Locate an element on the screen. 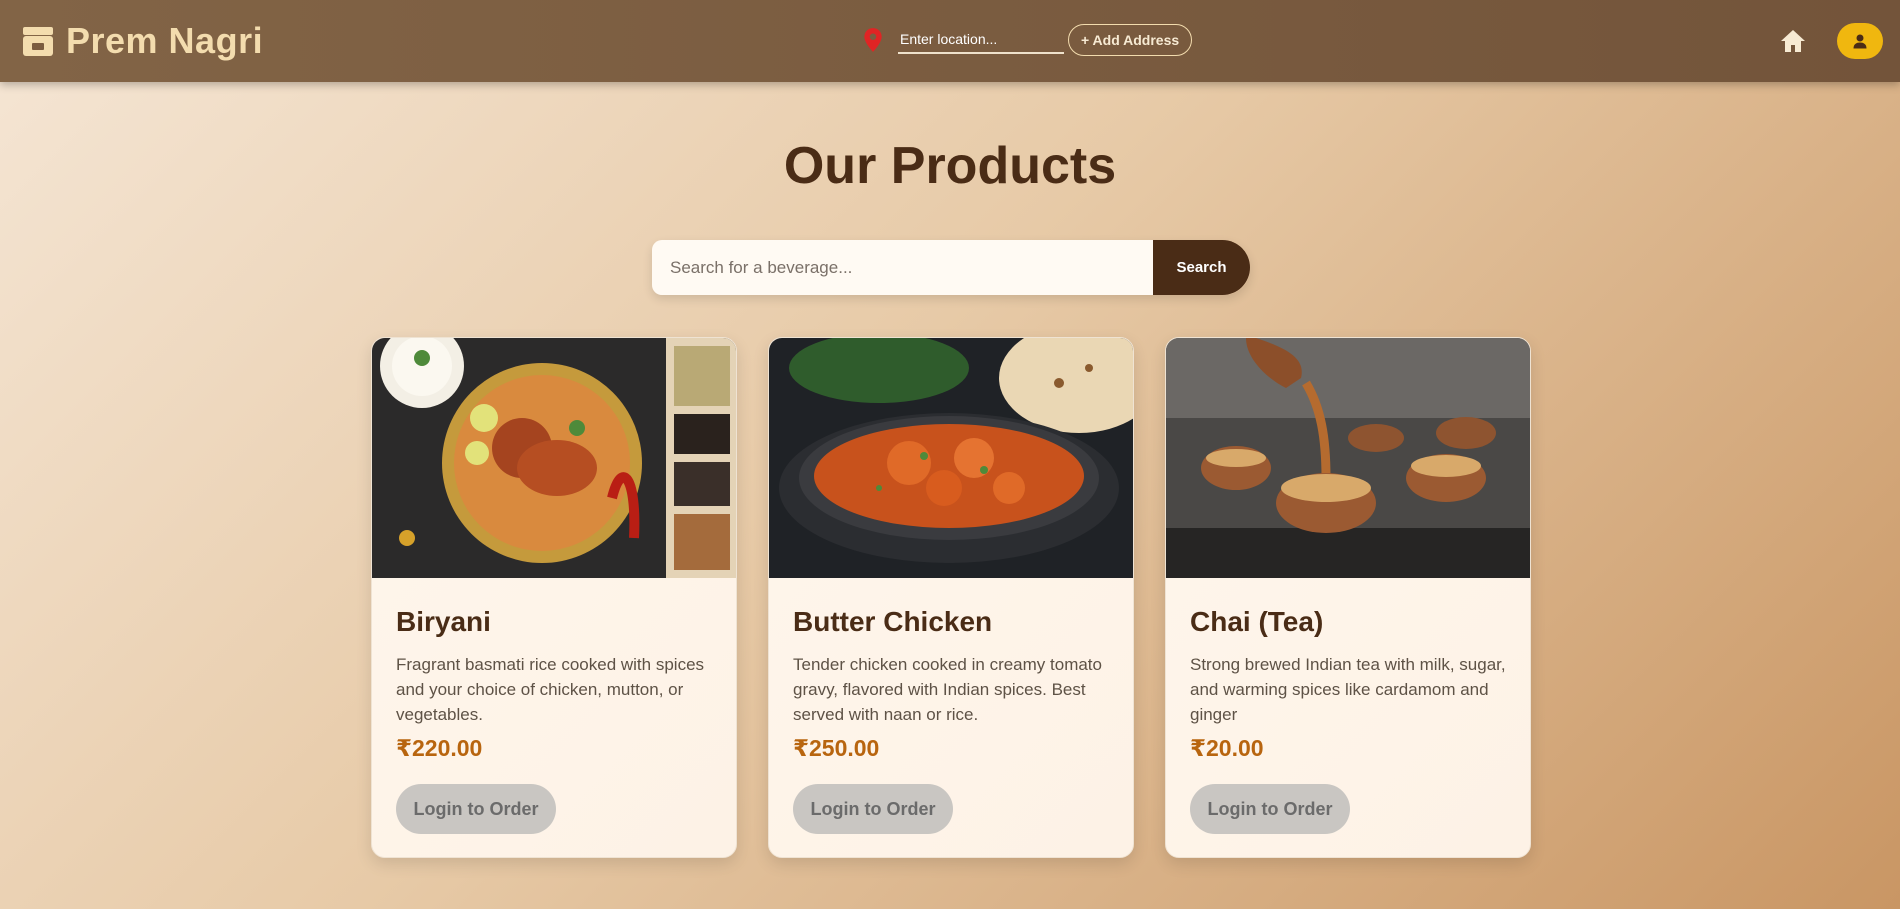 This screenshot has height=909, width=1900. profile-button is located at coordinates (1860, 41).